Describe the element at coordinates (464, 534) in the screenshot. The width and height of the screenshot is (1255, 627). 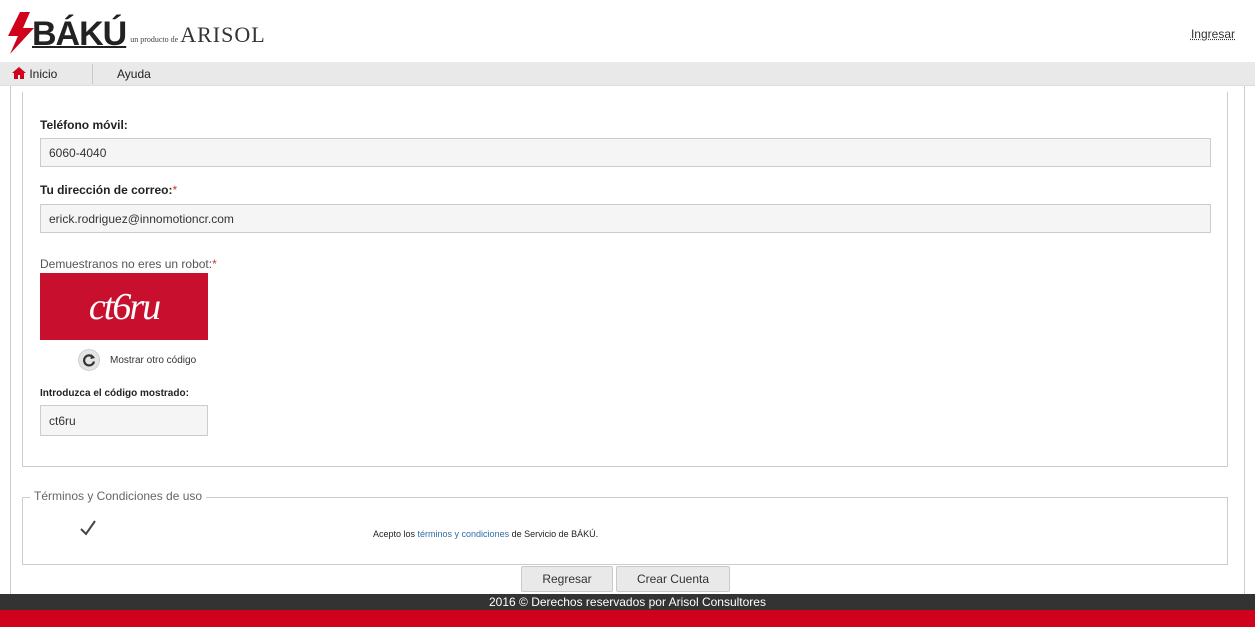
I see `terms-link: términos y condiciones` at that location.